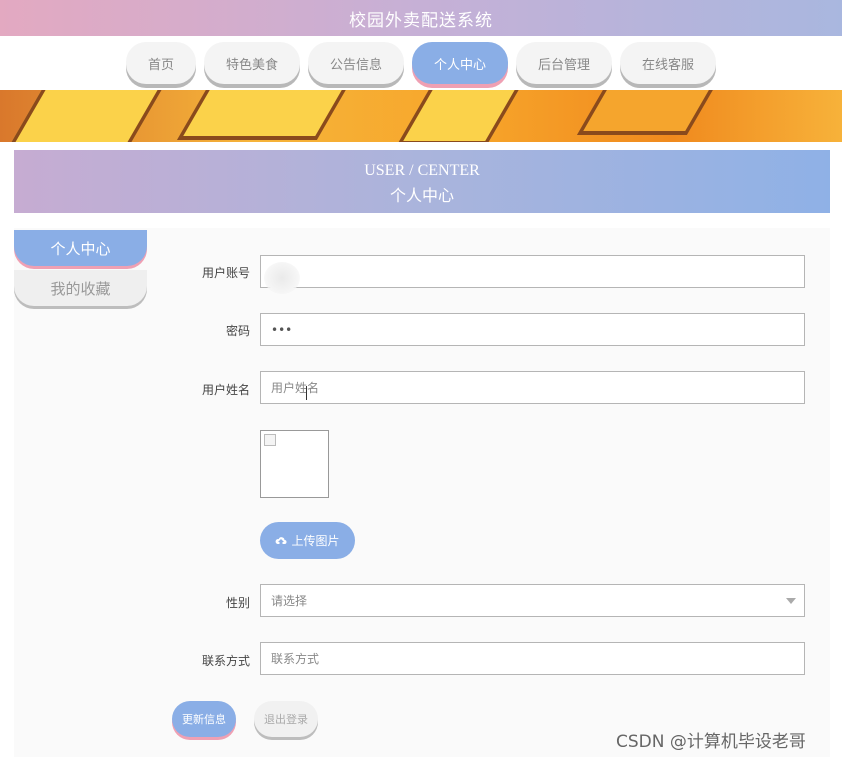 The height and width of the screenshot is (757, 842). I want to click on account-label: 用户账号, so click(225, 273).